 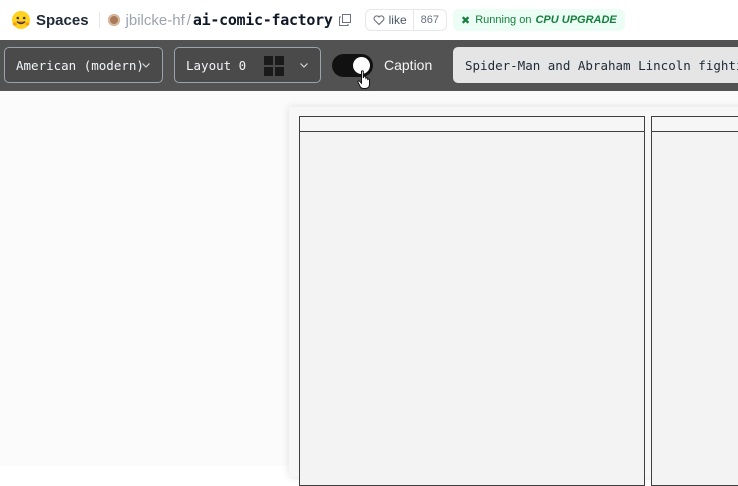 I want to click on hugging-face-logo-icon, so click(x=21, y=20).